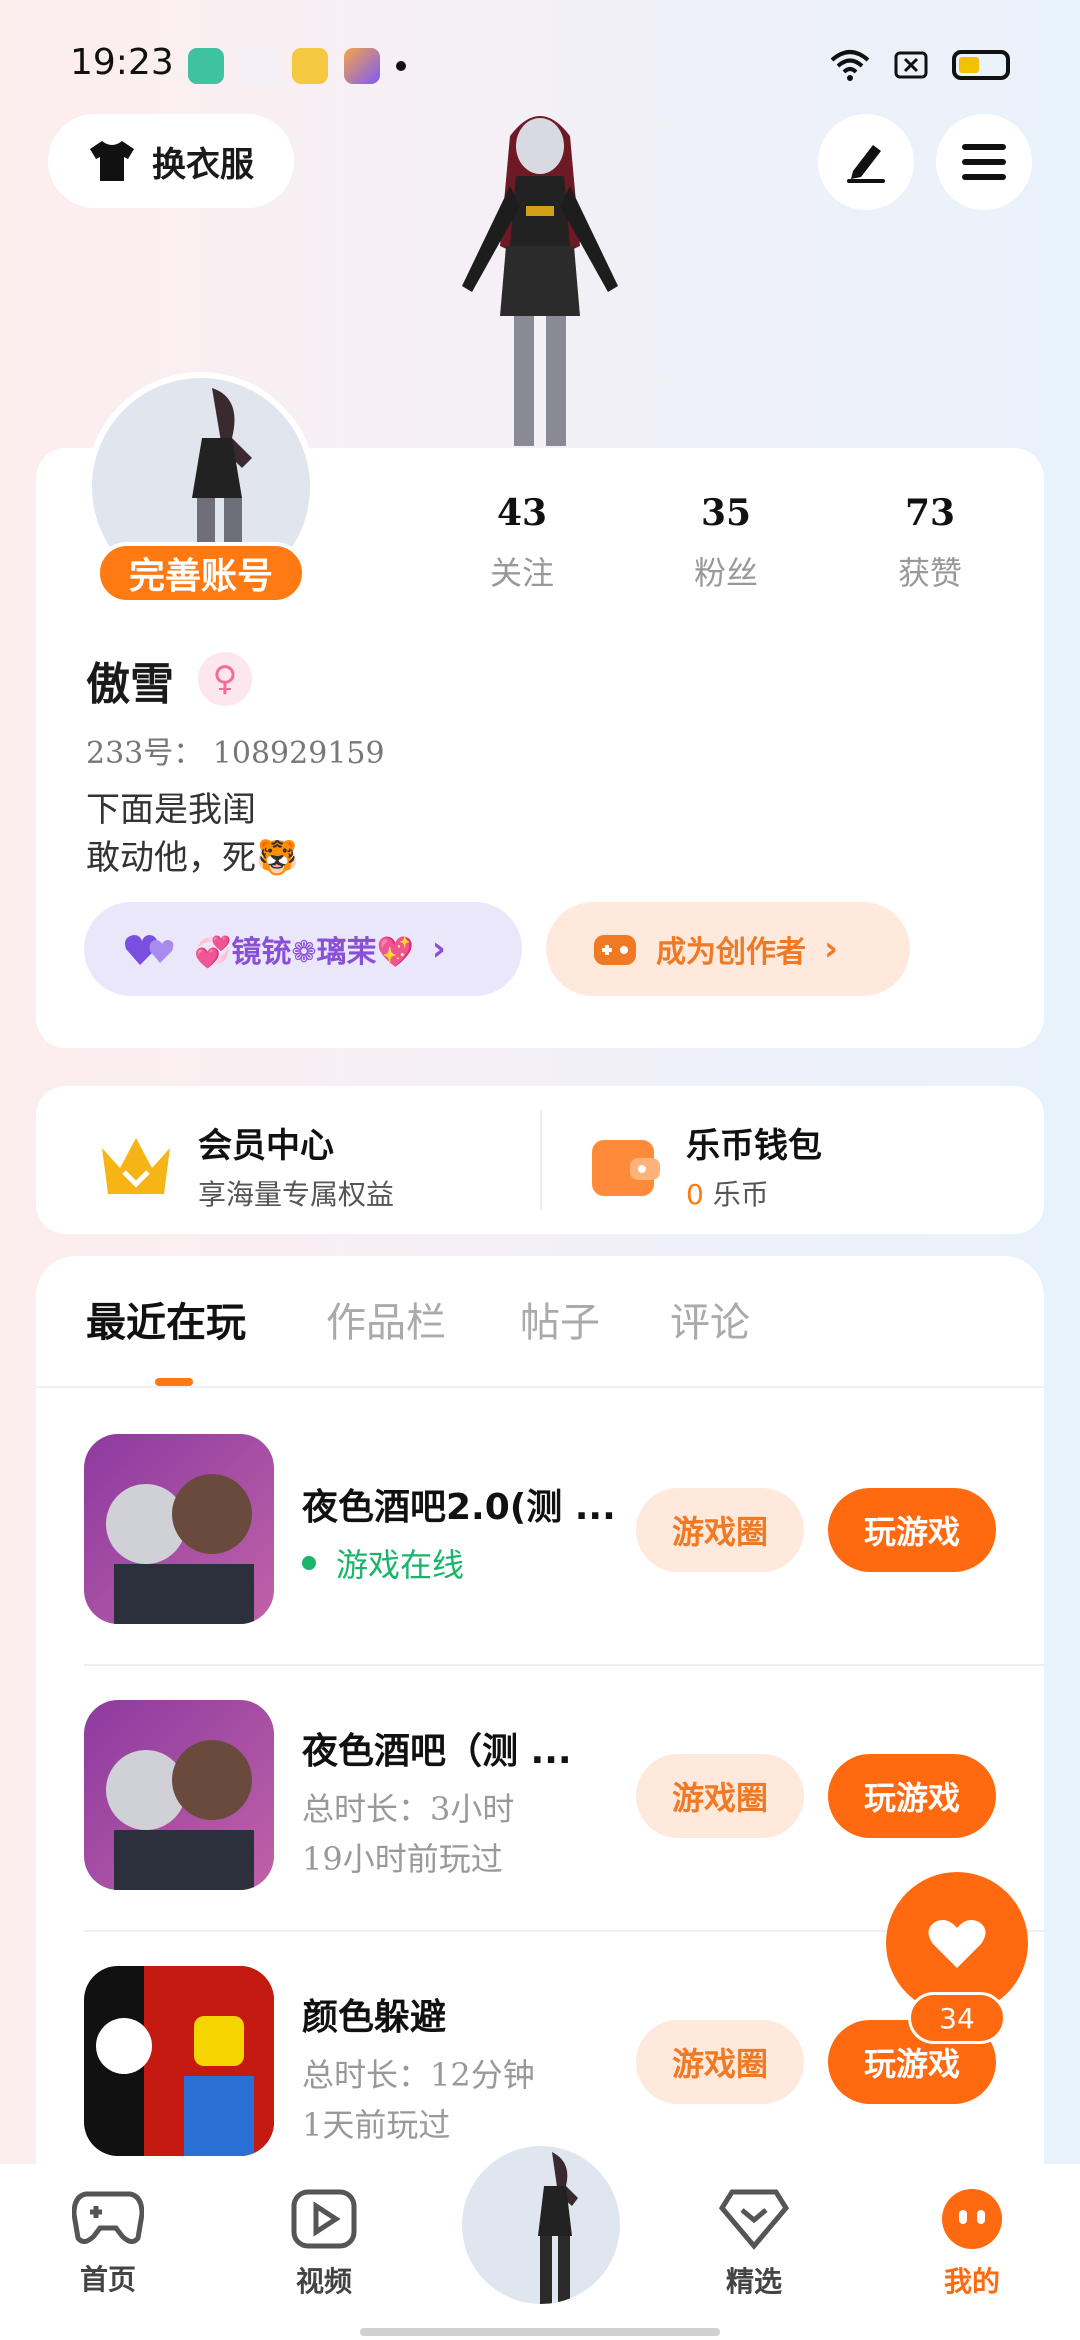 This screenshot has width=1080, height=2340. Describe the element at coordinates (850, 65) in the screenshot. I see `wifi-icon` at that location.